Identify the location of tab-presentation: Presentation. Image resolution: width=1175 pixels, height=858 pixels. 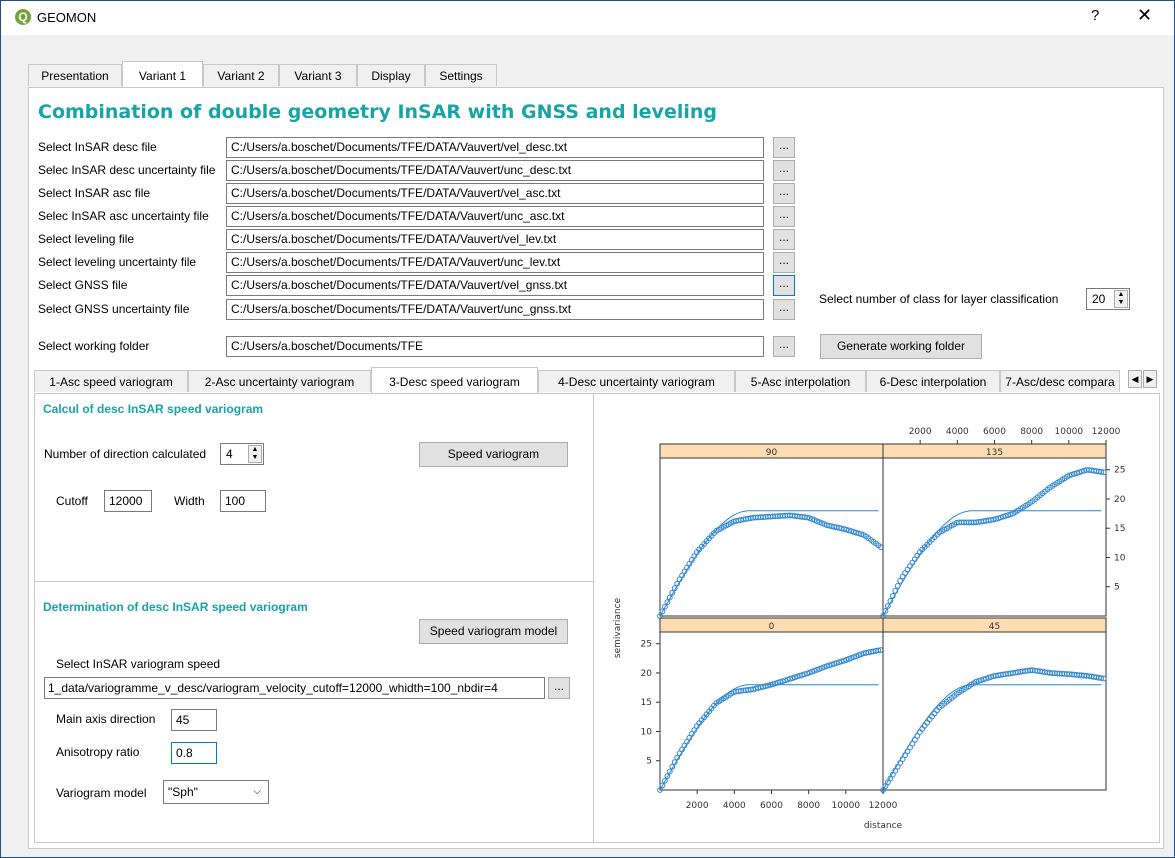
(75, 75).